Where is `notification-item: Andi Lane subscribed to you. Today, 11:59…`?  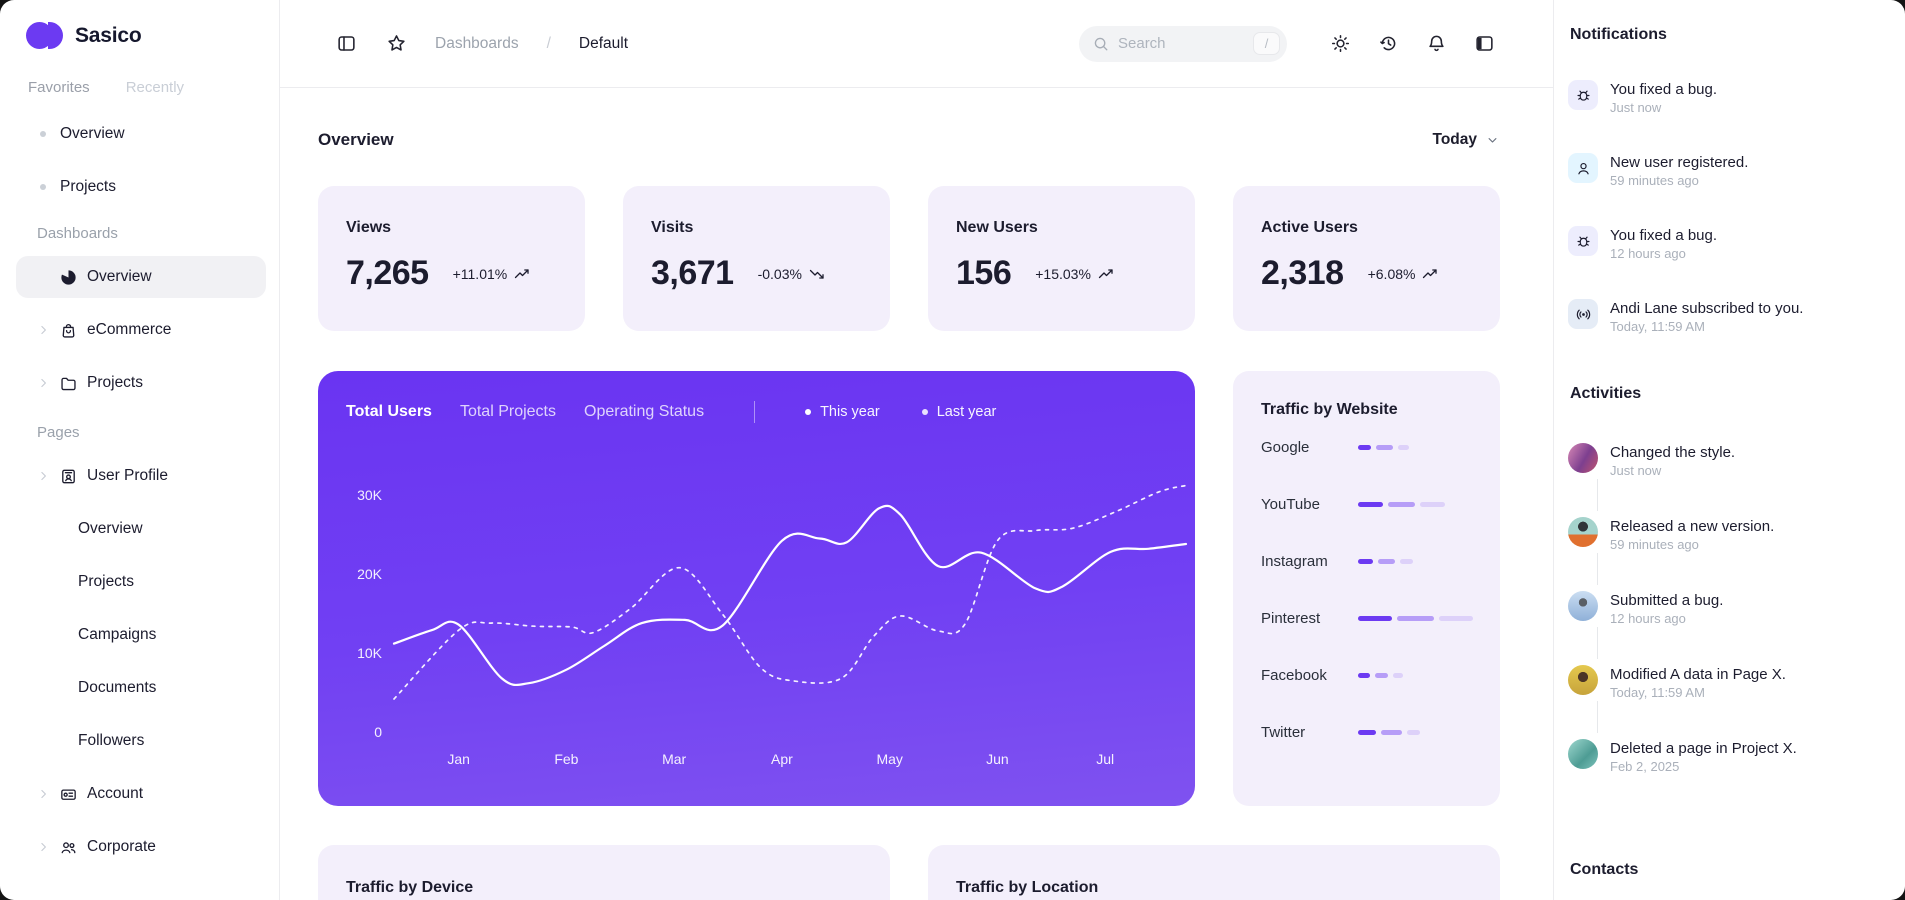
notification-item: Andi Lane subscribed to you. Today, 11:59… is located at coordinates (1726, 318).